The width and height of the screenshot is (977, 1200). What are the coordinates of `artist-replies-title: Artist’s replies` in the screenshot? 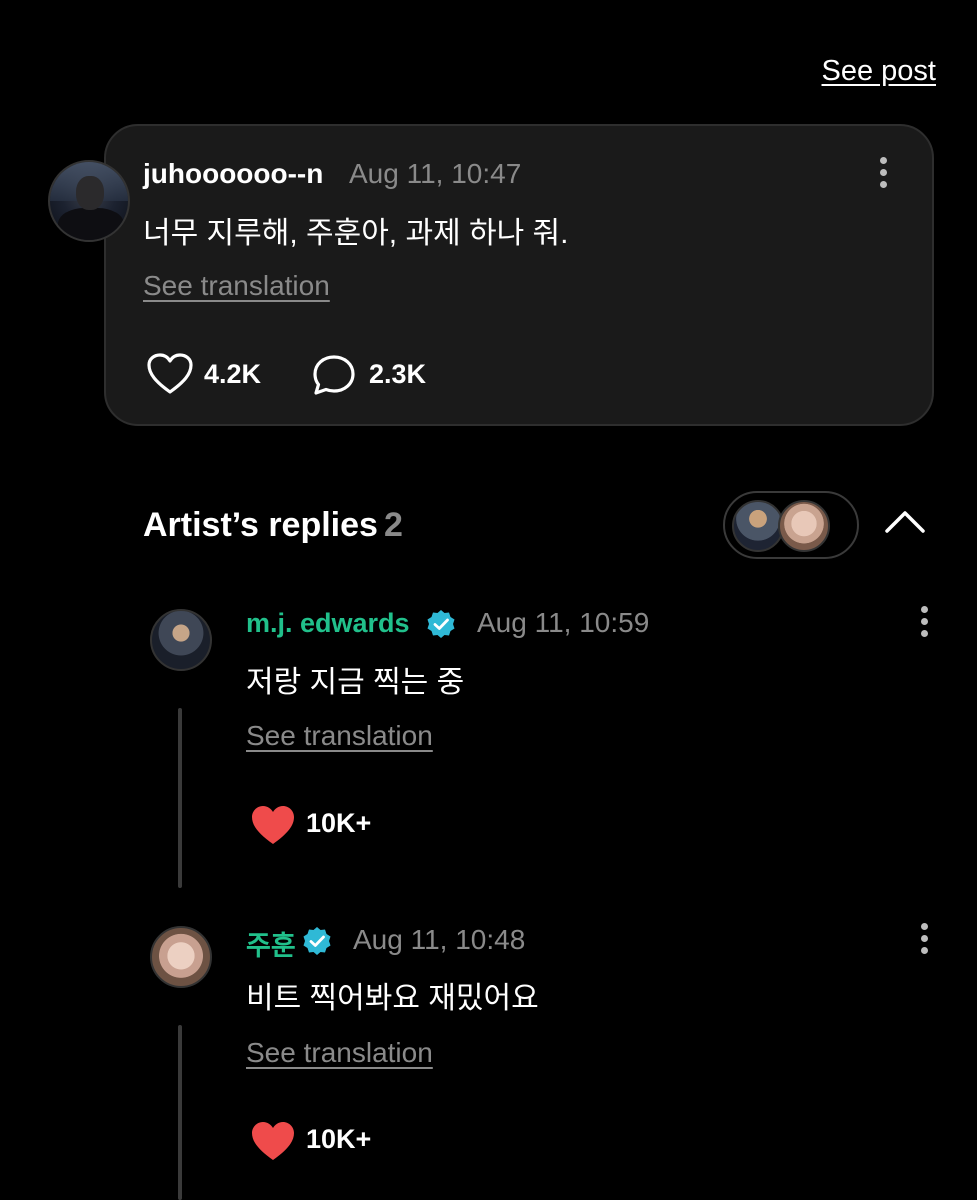 It's located at (260, 525).